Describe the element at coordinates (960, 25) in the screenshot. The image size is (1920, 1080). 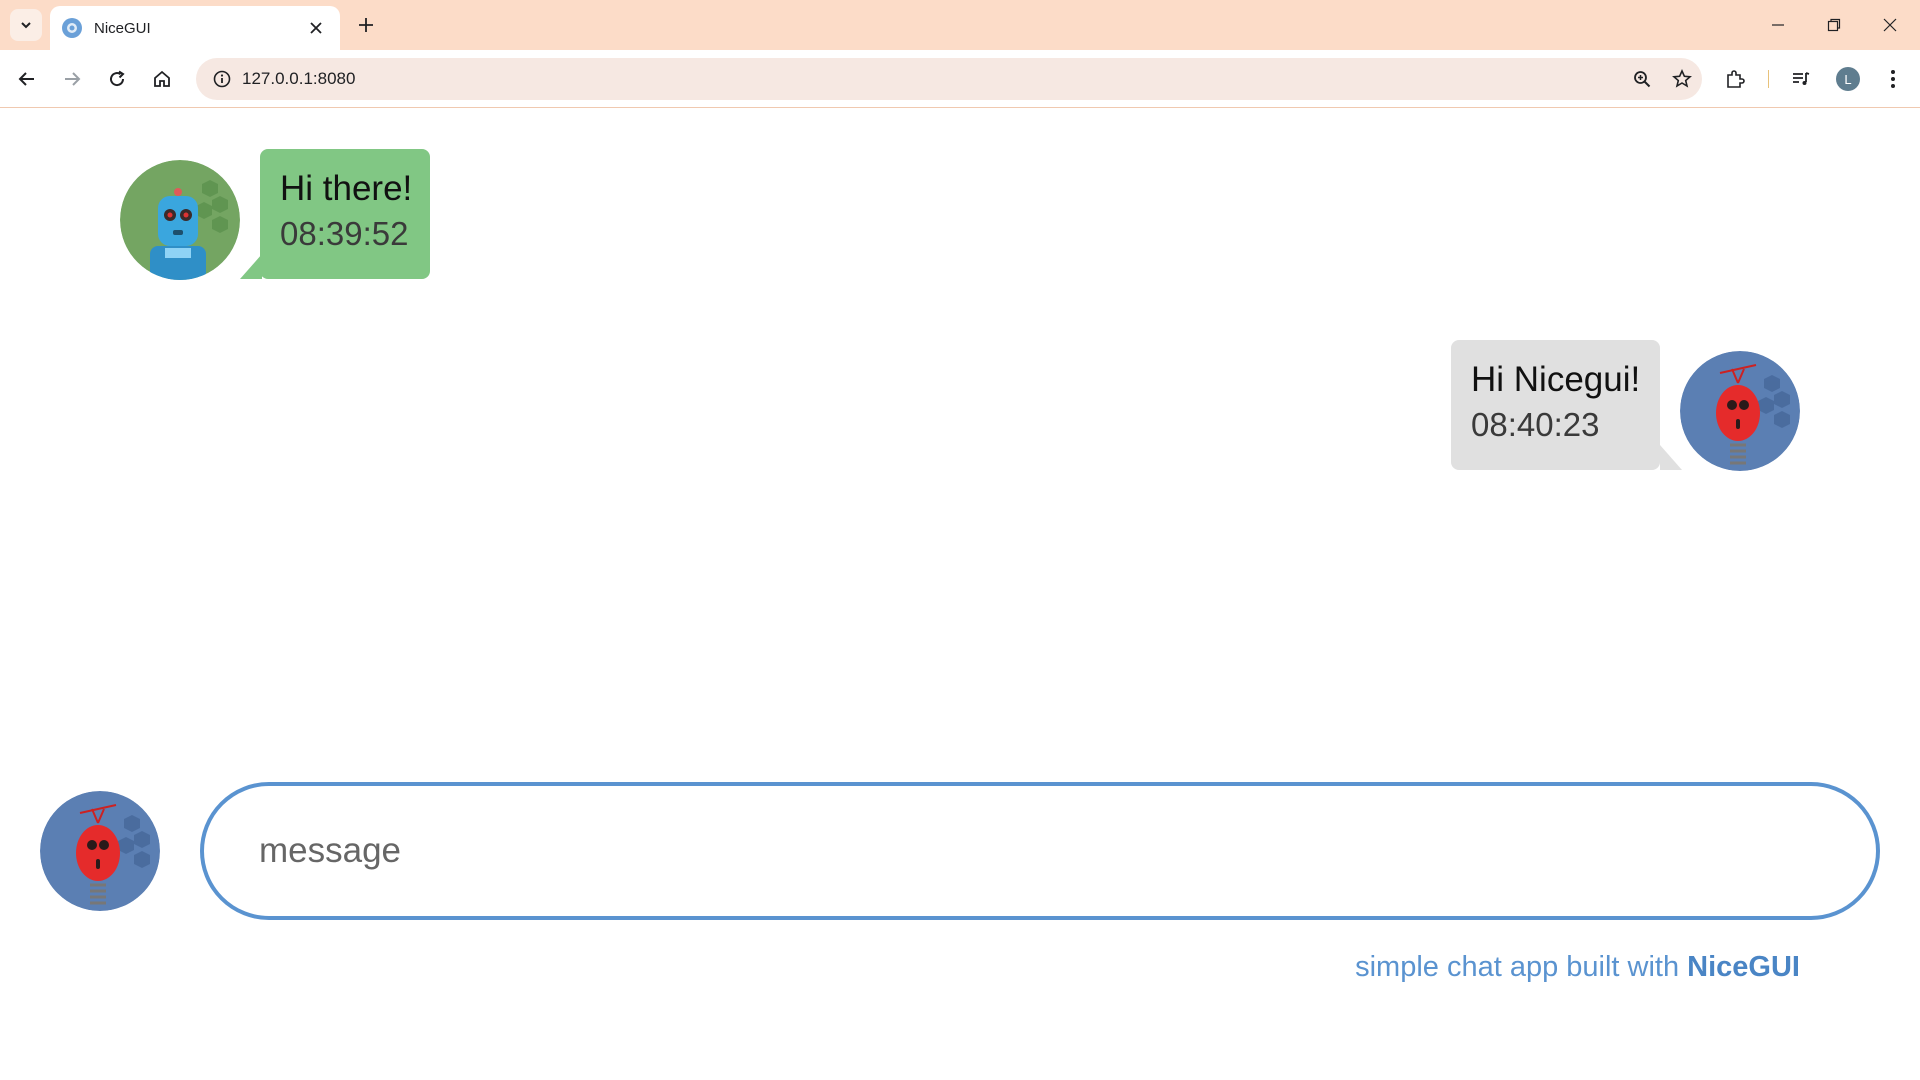
I see `browser-tab-bar: NiceGUI` at that location.